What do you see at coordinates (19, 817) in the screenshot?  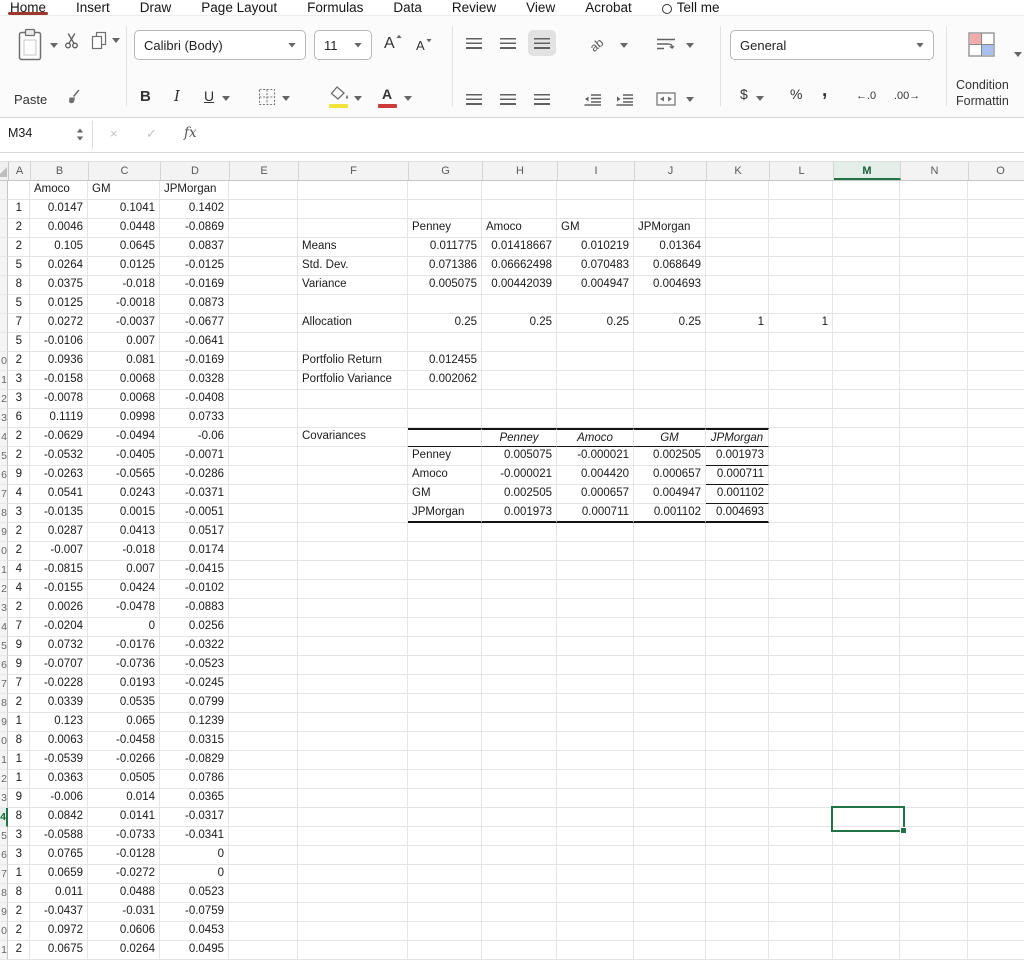 I see `cell-A34: 8` at bounding box center [19, 817].